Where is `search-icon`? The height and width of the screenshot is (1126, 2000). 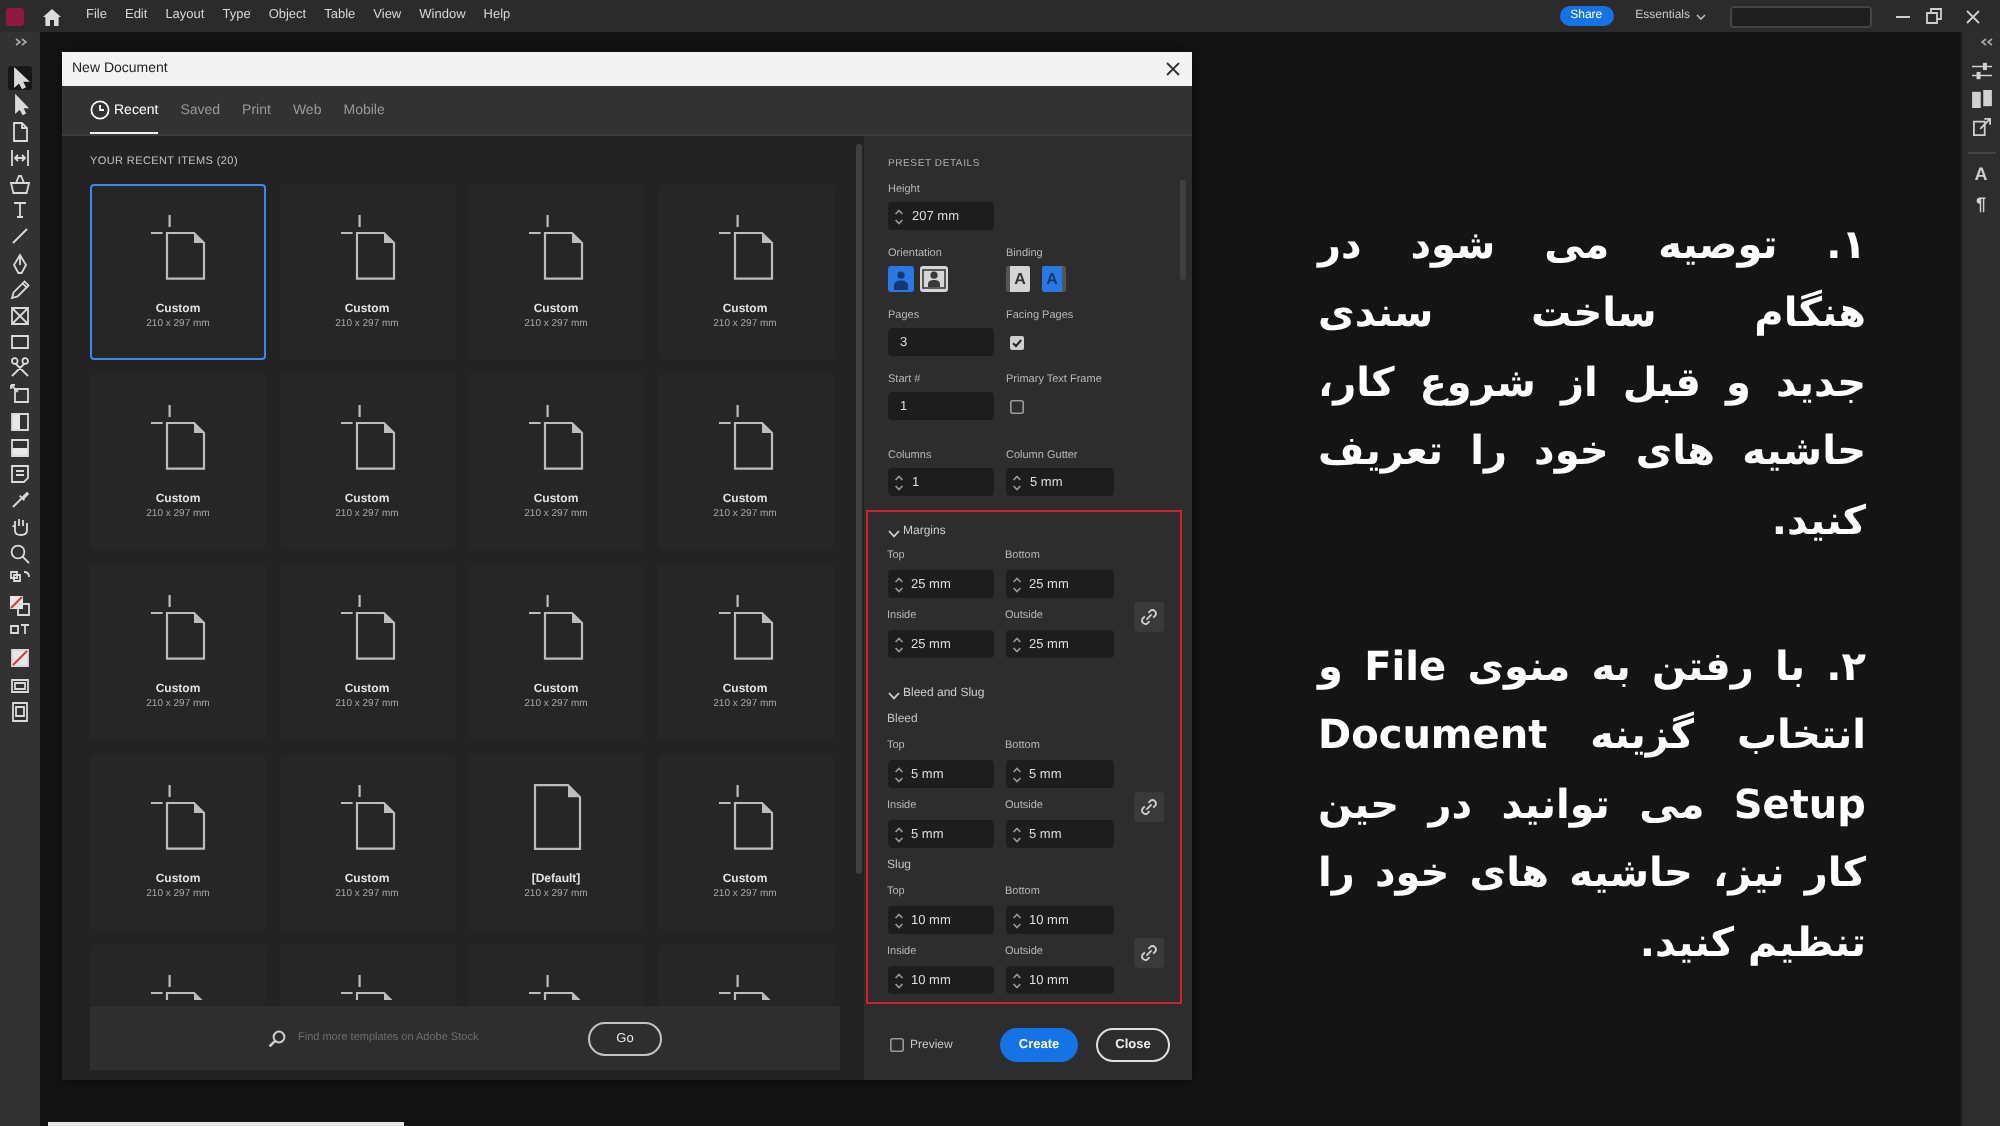
search-icon is located at coordinates (277, 1038).